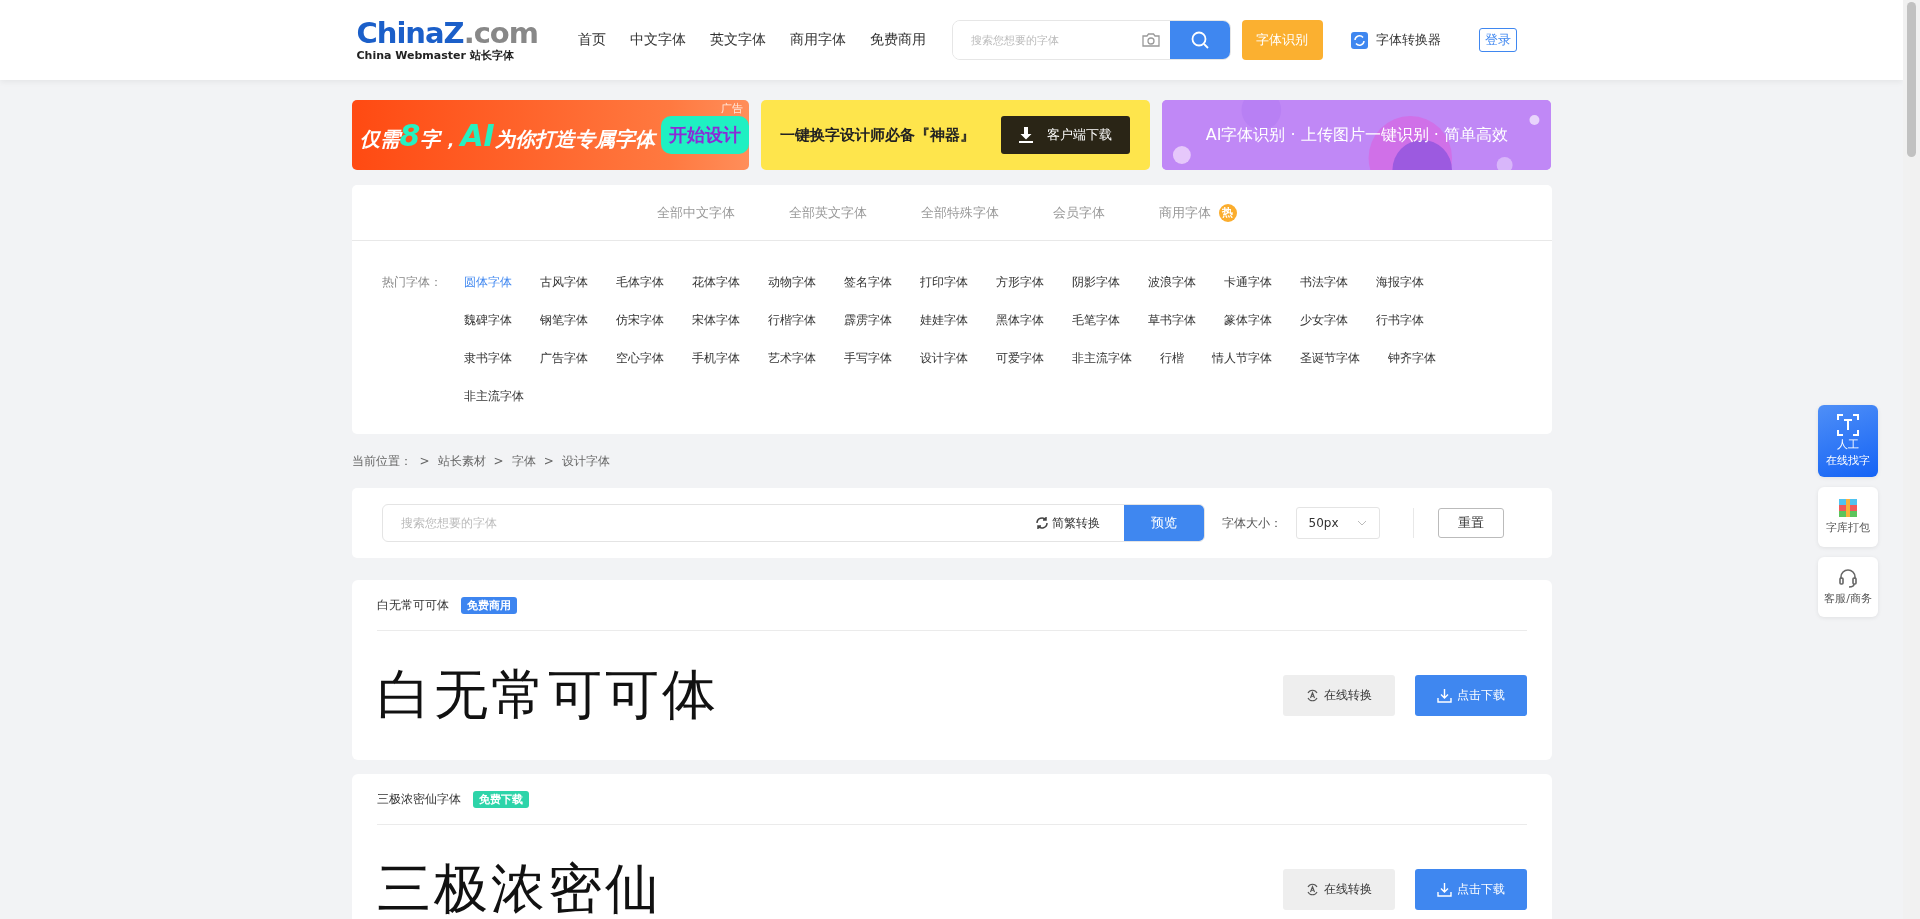 This screenshot has width=1920, height=919. I want to click on side-tool-button: 客服/商务, so click(1848, 587).